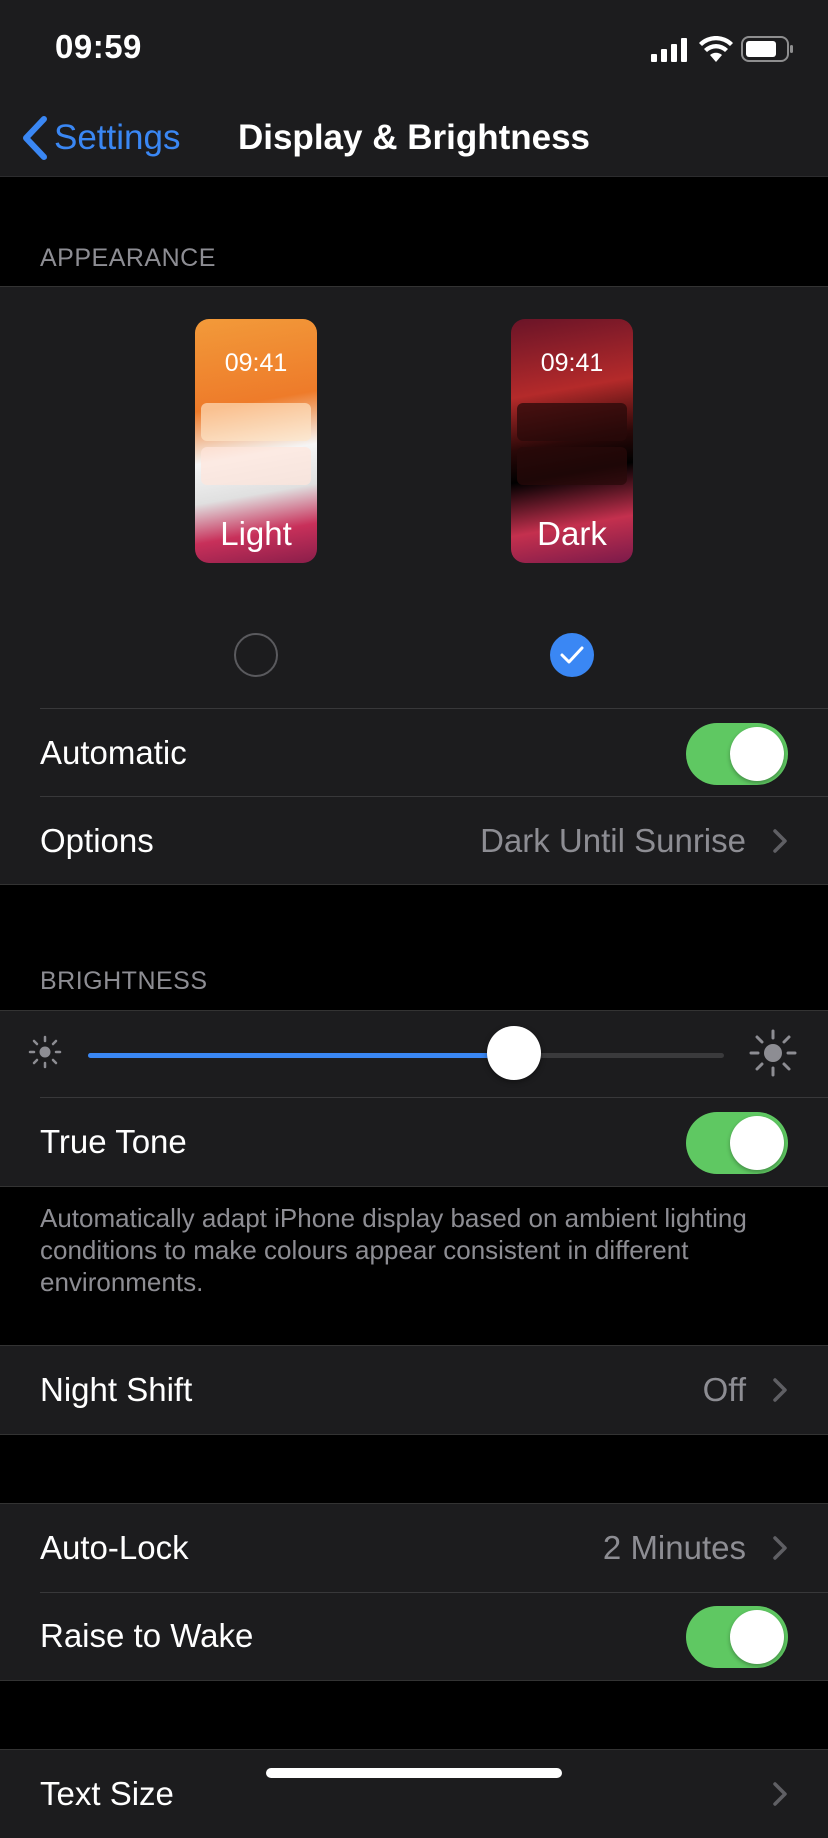 This screenshot has width=828, height=1838. I want to click on text-size-row: Text Size, so click(414, 1794).